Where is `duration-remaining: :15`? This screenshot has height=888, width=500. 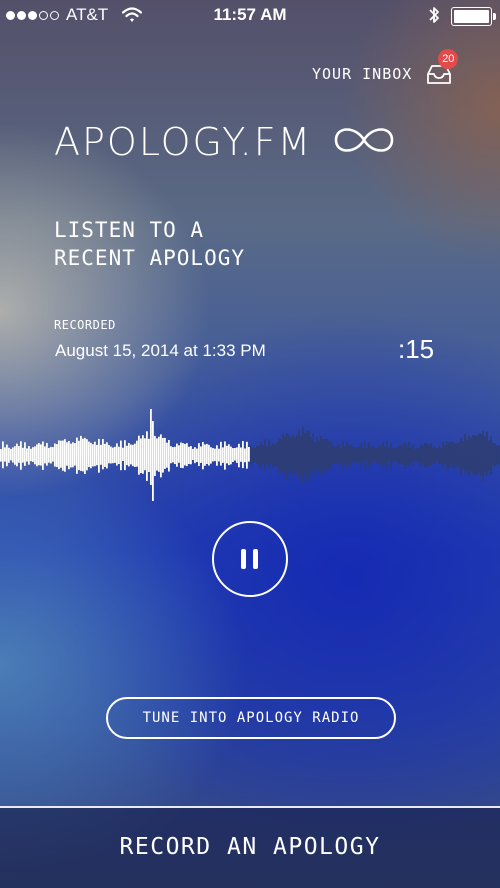
duration-remaining: :15 is located at coordinates (416, 349).